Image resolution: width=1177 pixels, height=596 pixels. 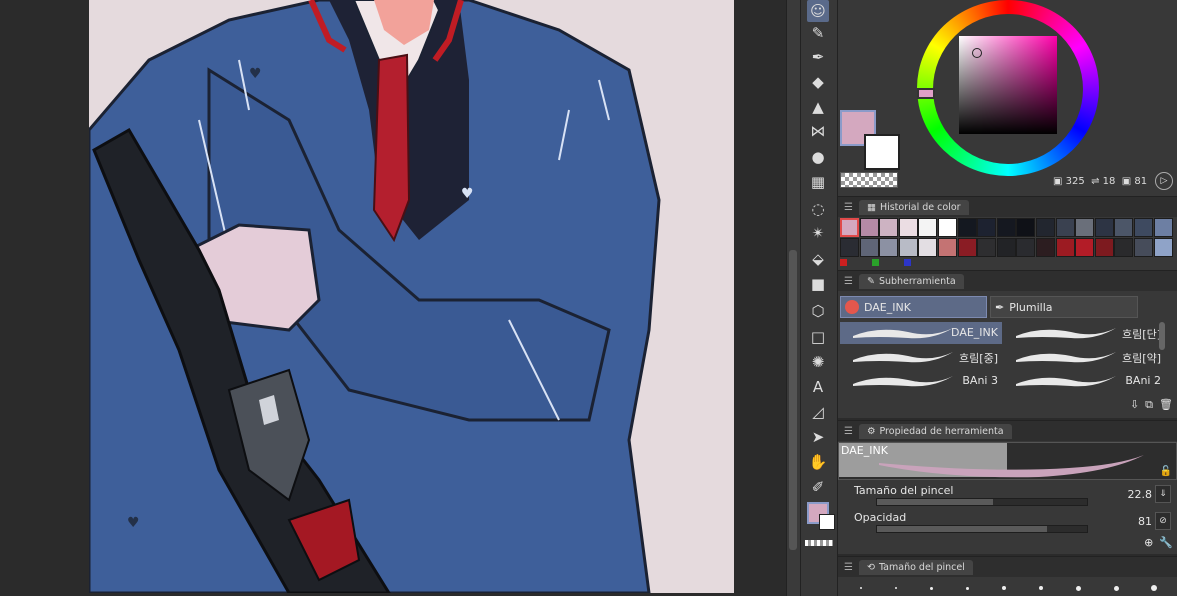 What do you see at coordinates (818, 82) in the screenshot?
I see `eraser-icon: ◆` at bounding box center [818, 82].